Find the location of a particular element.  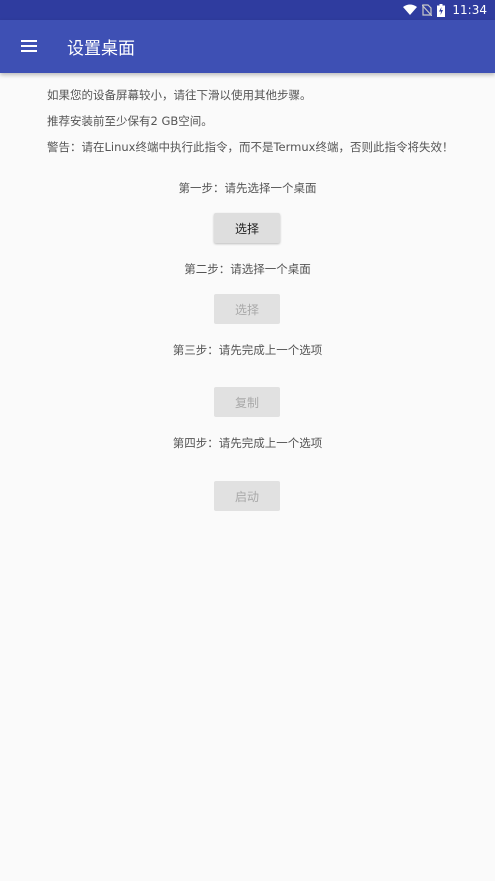

info-warning: 警告：请在Linux终端中执行此指令，而不是Termux终端，否则此指令将失效！ is located at coordinates (250, 147).